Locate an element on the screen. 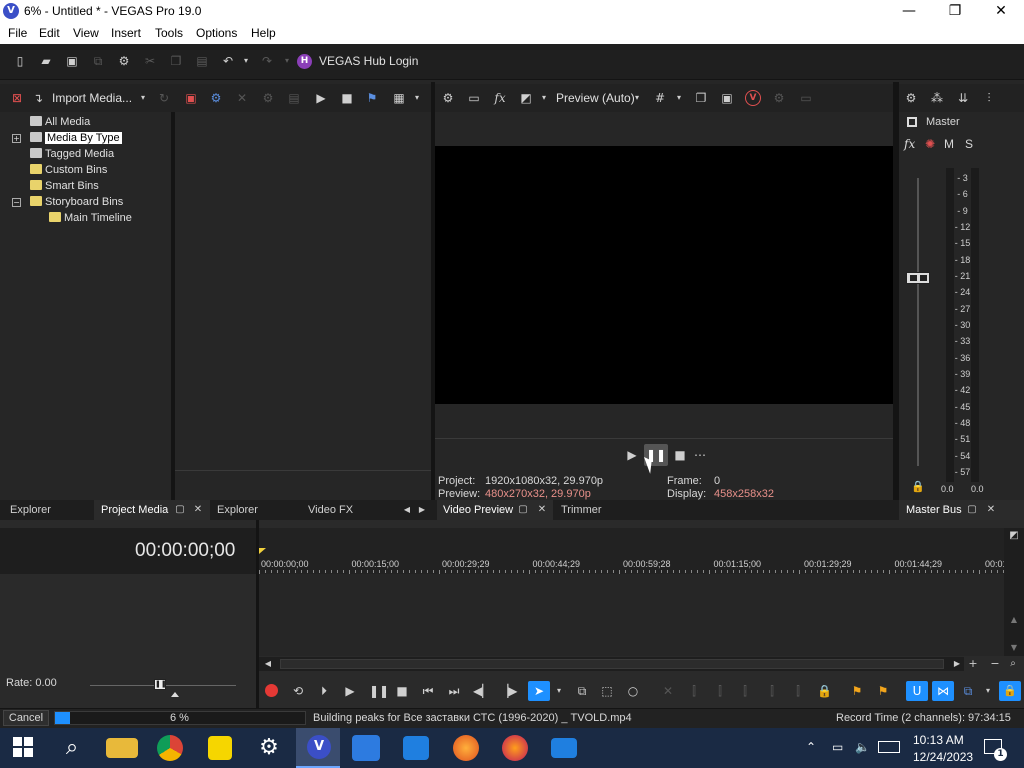 The width and height of the screenshot is (1024, 768). media-properties-icon: ▤ is located at coordinates (294, 98).